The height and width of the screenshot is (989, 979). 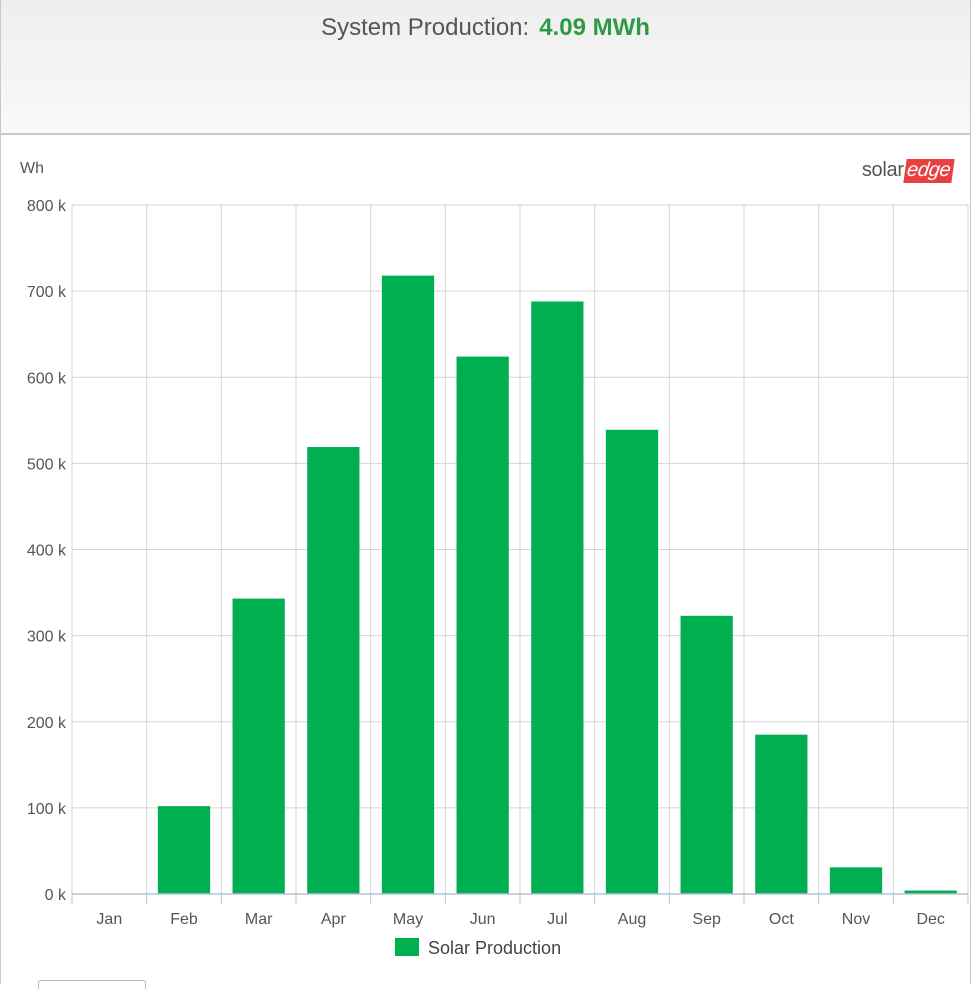 What do you see at coordinates (557, 919) in the screenshot?
I see `x-tick-label: Jul` at bounding box center [557, 919].